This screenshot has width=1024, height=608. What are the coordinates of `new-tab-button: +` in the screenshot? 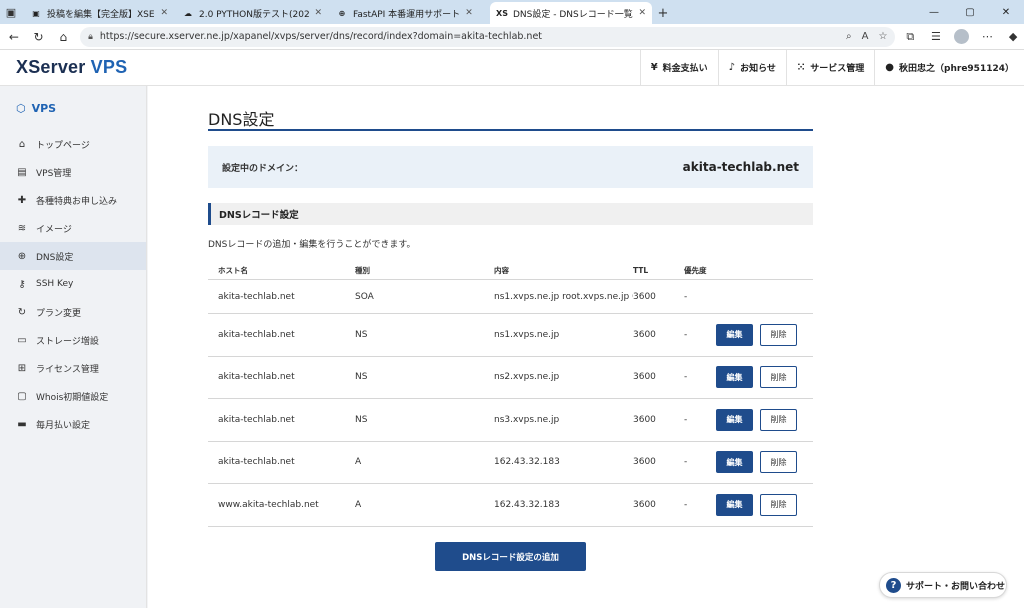 It's located at (663, 13).